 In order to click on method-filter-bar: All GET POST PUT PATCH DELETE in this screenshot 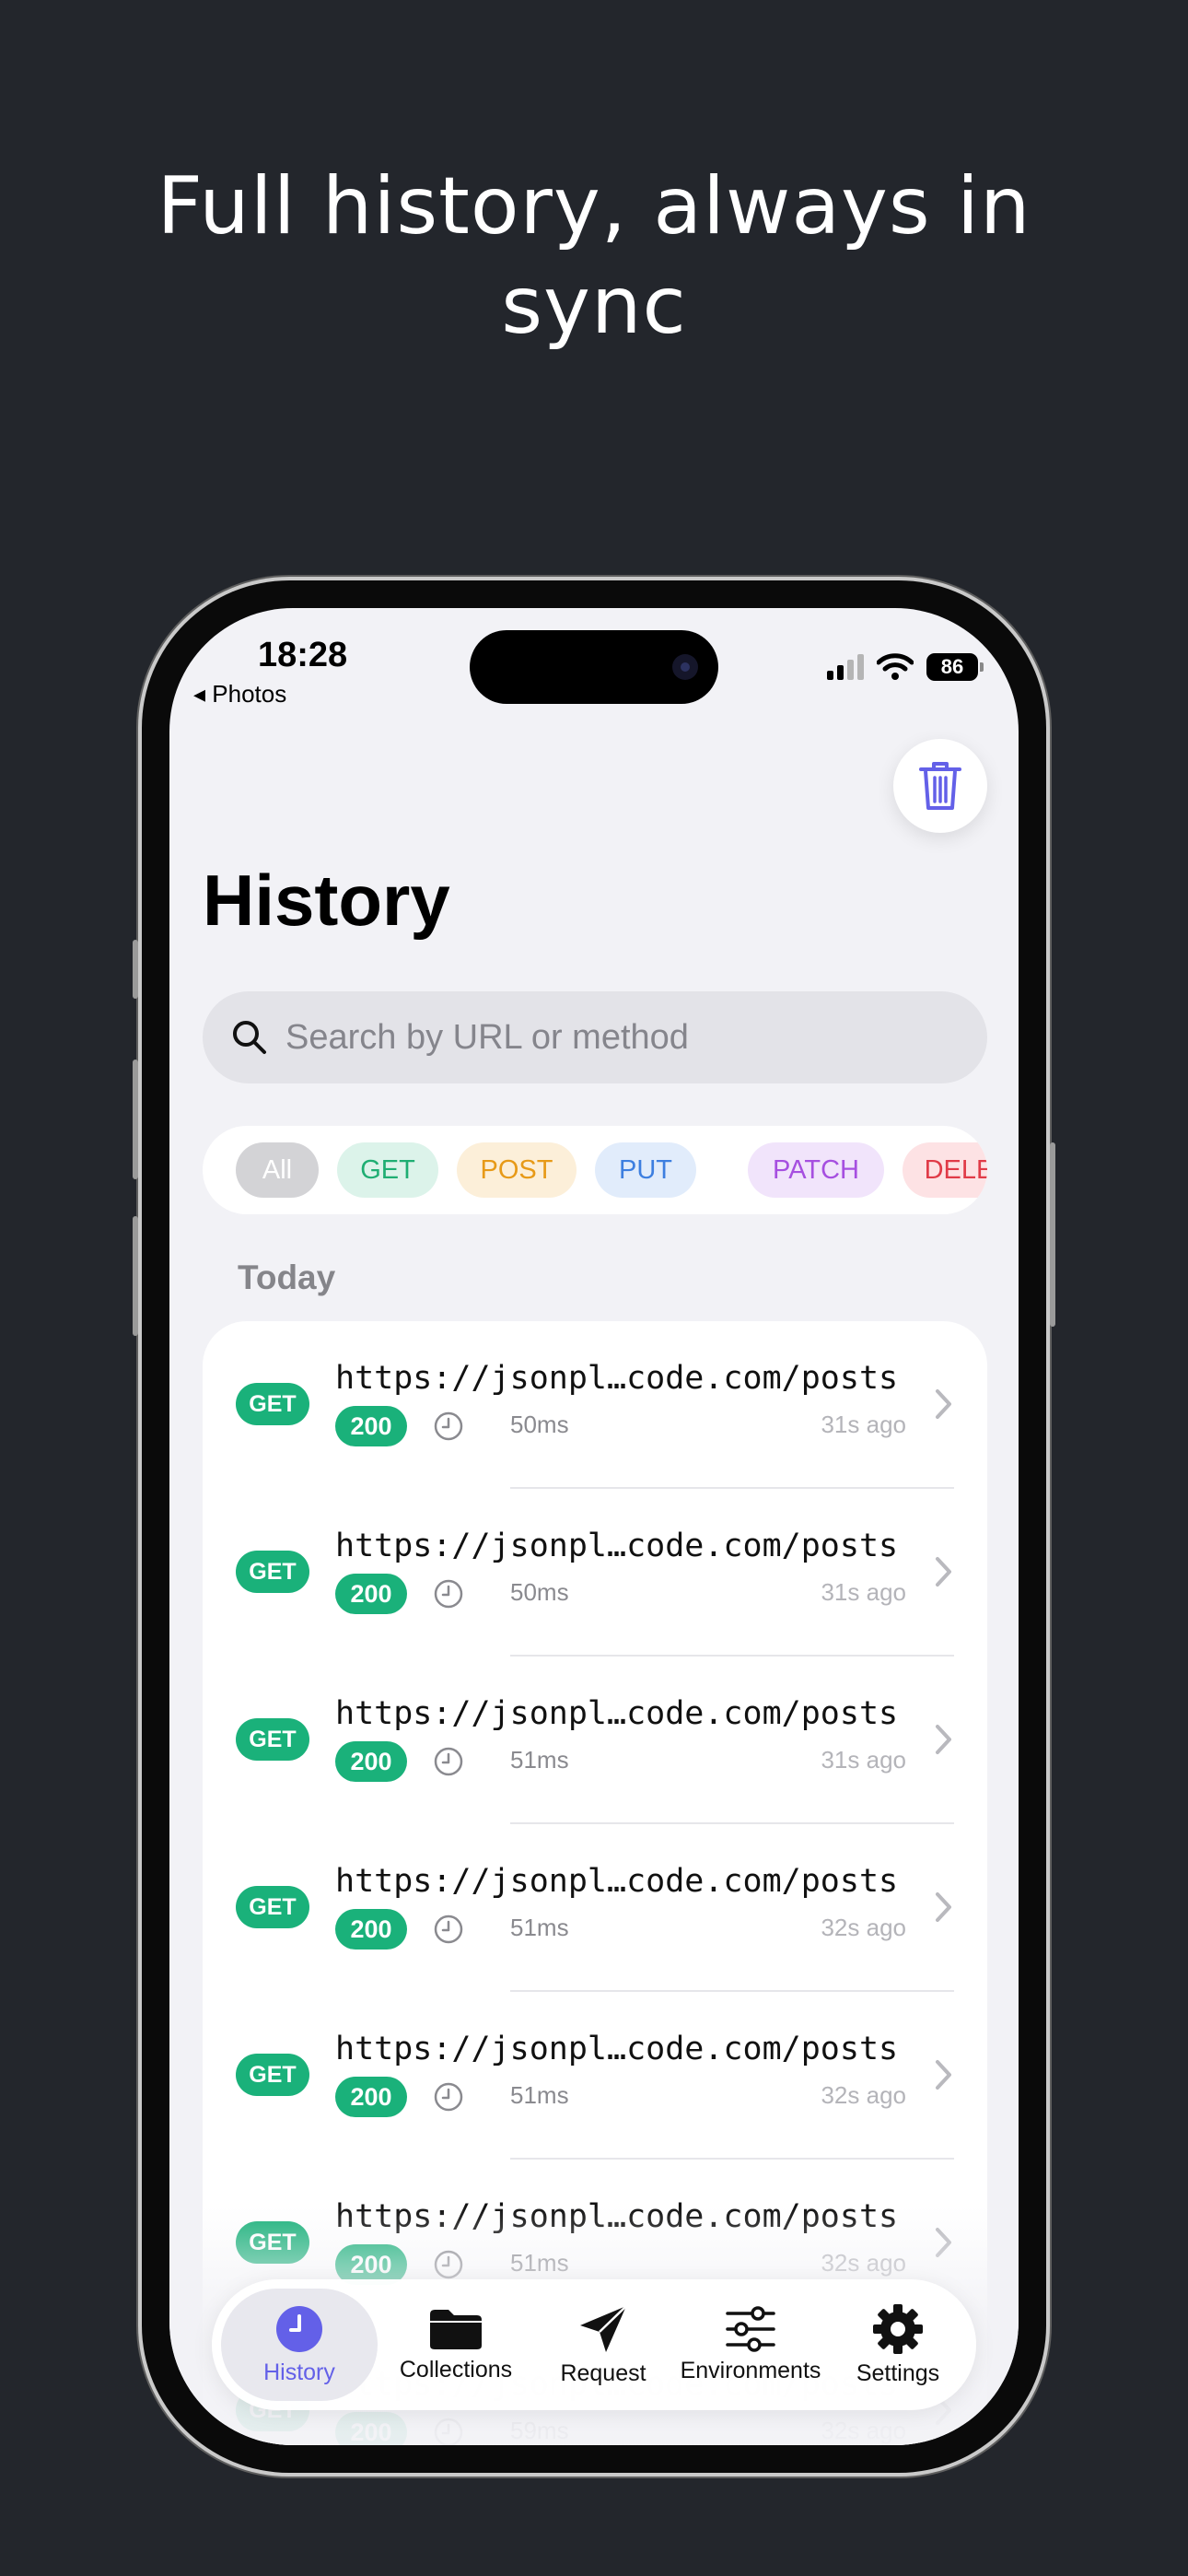, I will do `click(595, 1170)`.